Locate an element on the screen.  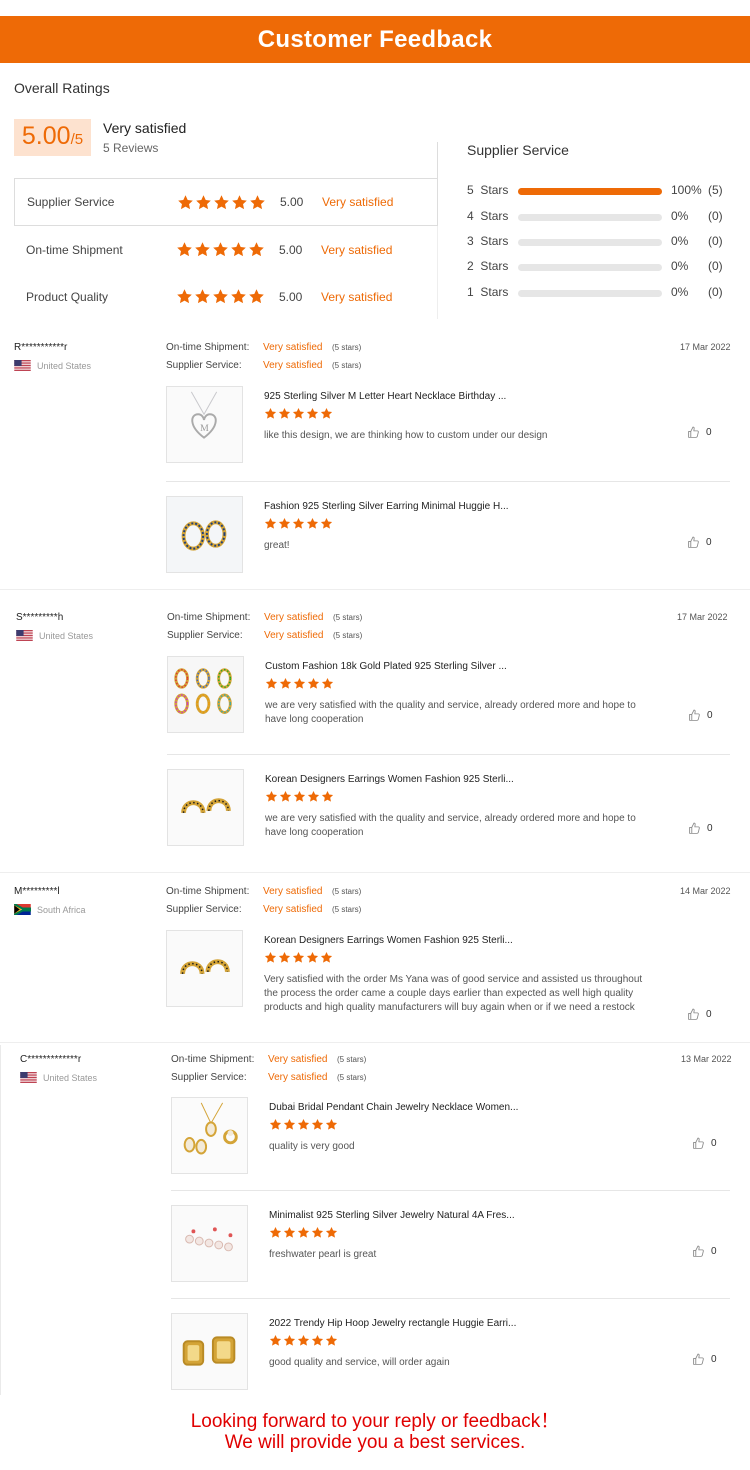
star-level-label: 4 Stars is located at coordinates (488, 216).